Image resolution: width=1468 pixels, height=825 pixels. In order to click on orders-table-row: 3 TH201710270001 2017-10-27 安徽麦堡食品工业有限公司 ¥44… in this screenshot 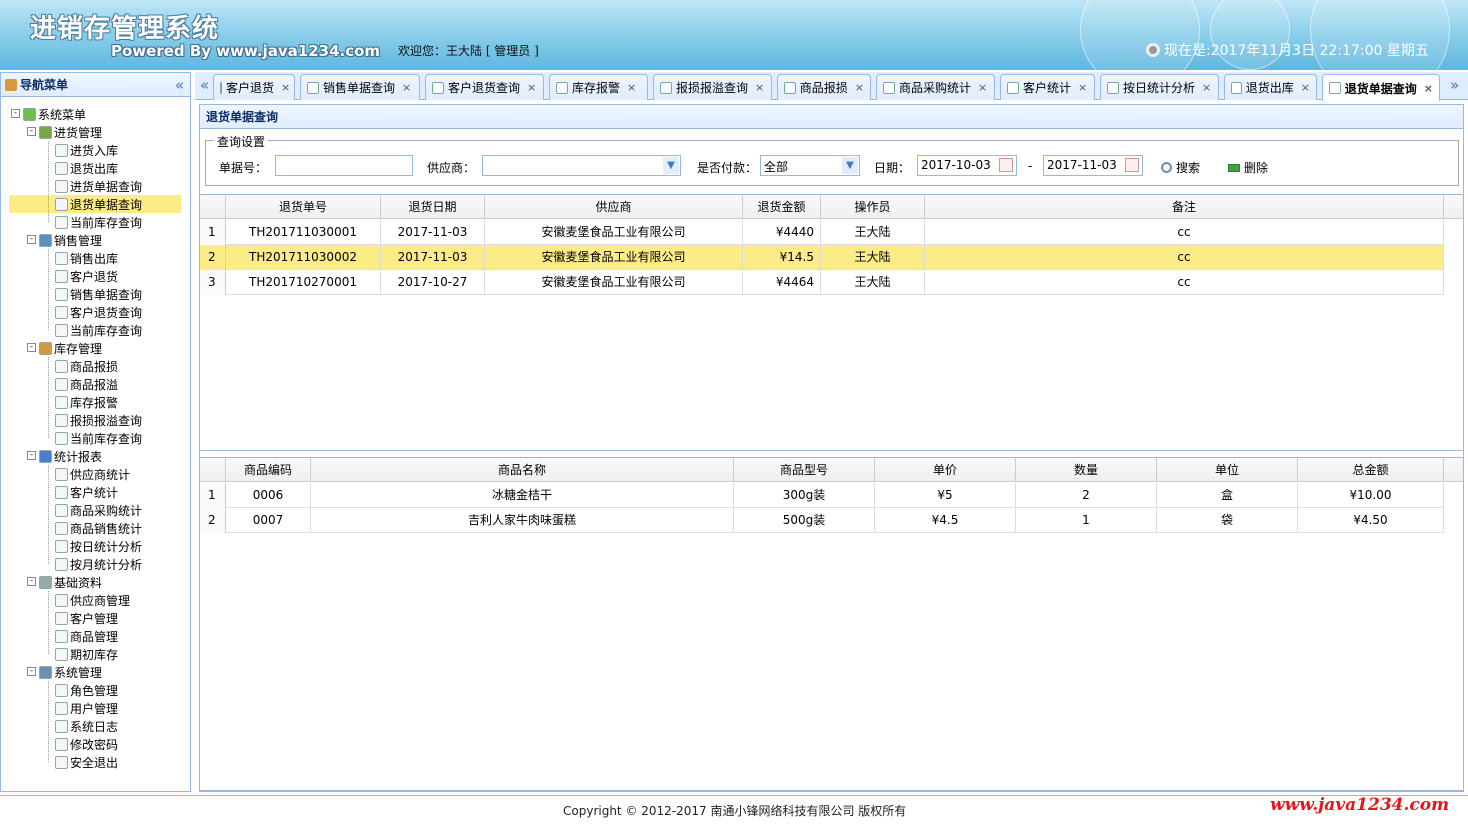, I will do `click(822, 282)`.